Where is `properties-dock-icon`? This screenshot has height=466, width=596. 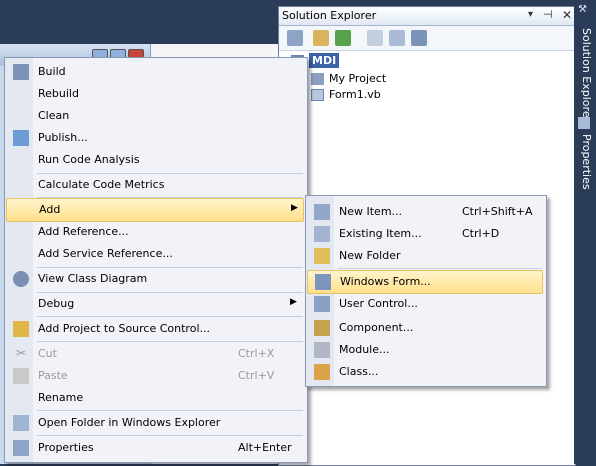 properties-dock-icon is located at coordinates (584, 123).